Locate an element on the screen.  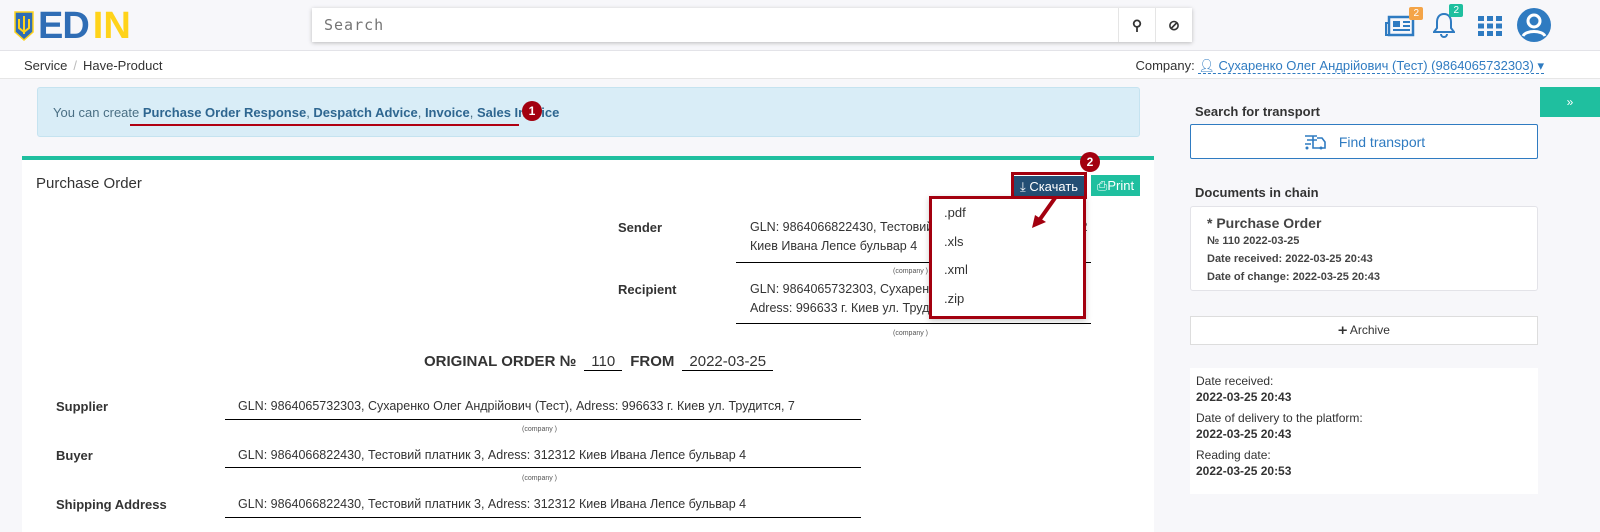
download-format-menu: .pdf .xls .xml .zip is located at coordinates (1007, 257).